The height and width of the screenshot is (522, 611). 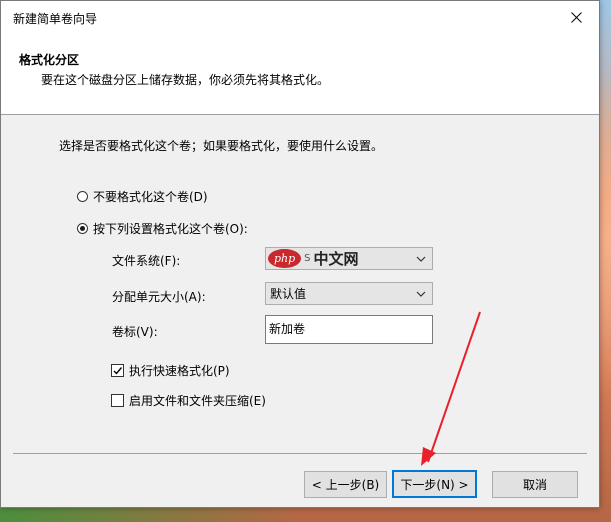 I want to click on quick-format-checkbox-row: 执行快速格式化(P), so click(x=170, y=370).